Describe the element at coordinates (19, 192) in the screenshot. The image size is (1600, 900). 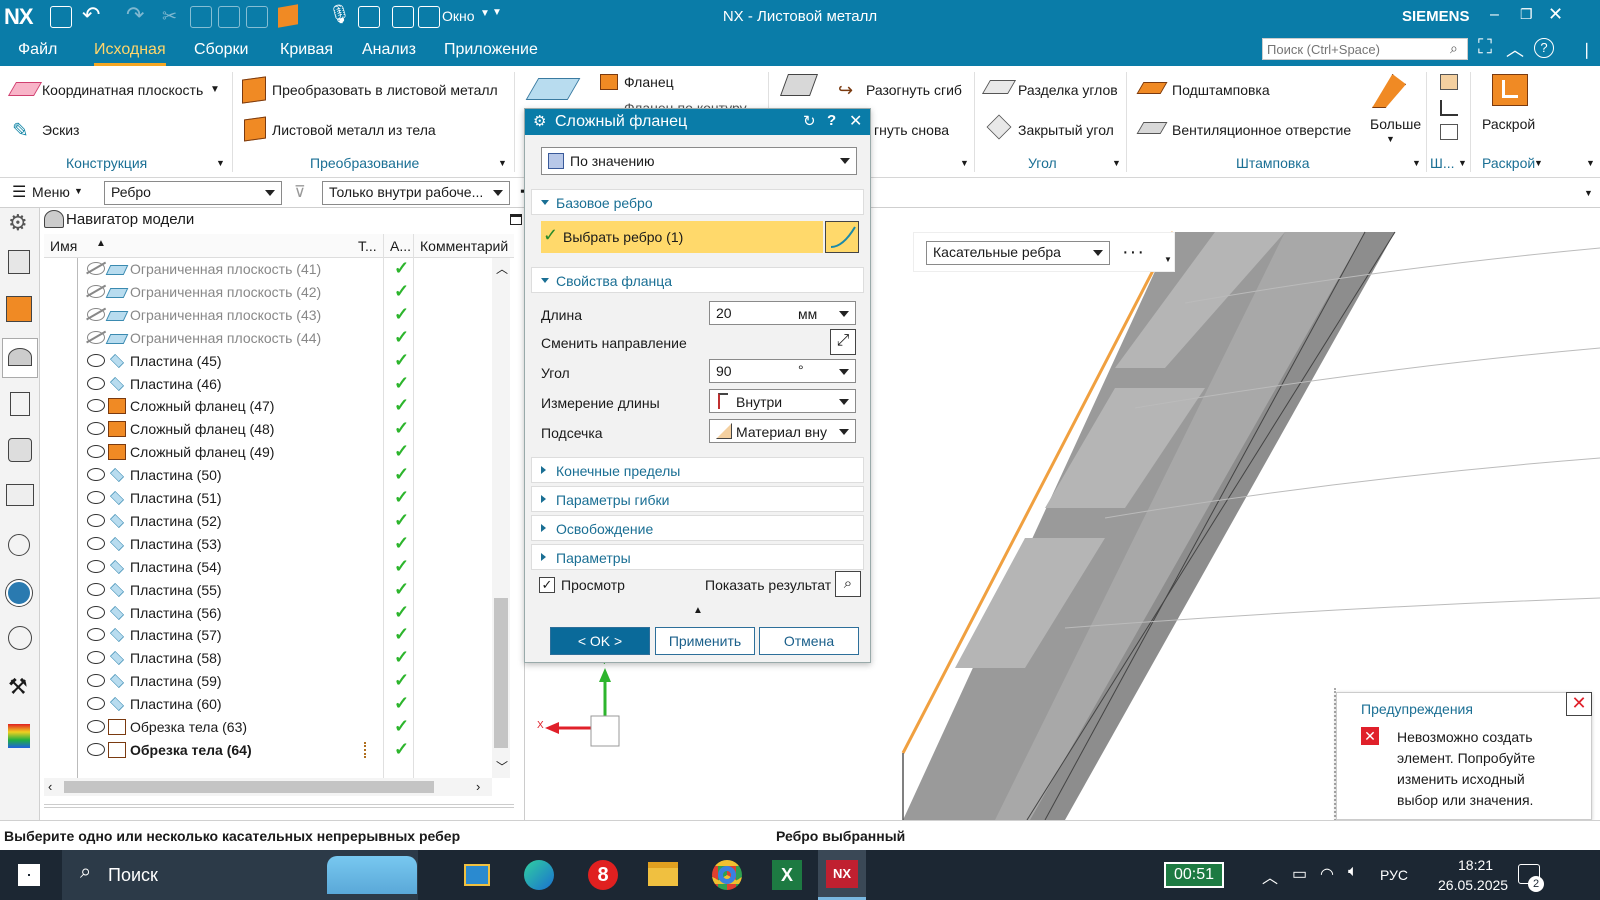
I see `hamburger-icon: ☰` at that location.